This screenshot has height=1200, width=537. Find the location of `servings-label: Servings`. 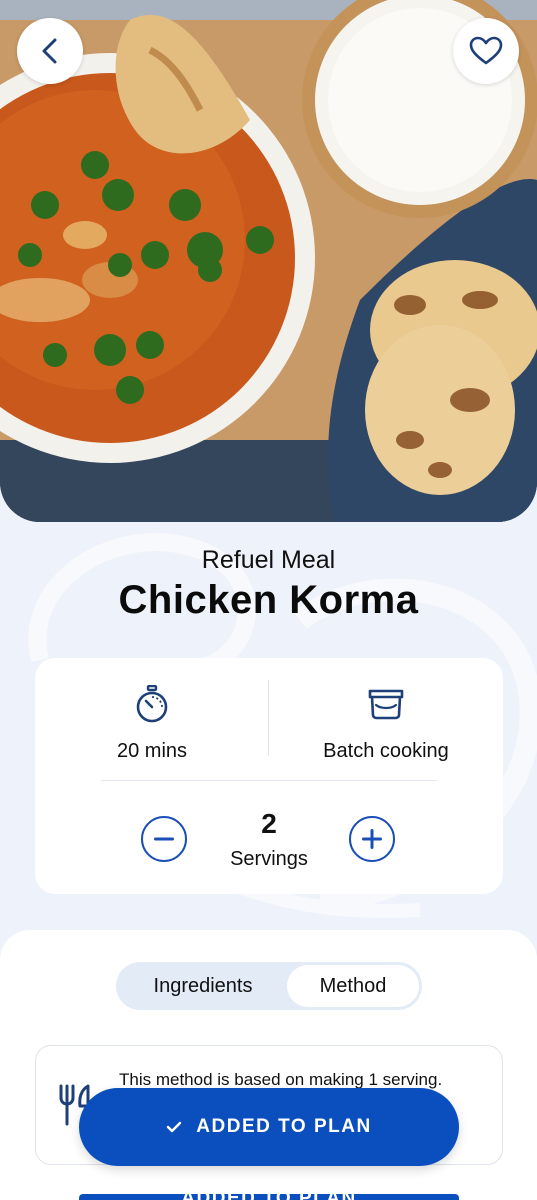

servings-label: Servings is located at coordinates (269, 859).